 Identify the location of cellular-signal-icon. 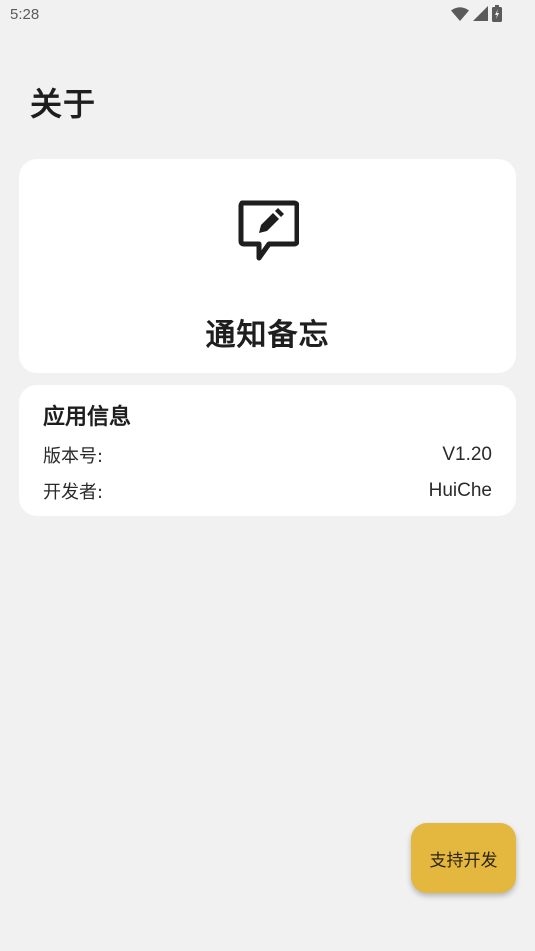
(480, 13).